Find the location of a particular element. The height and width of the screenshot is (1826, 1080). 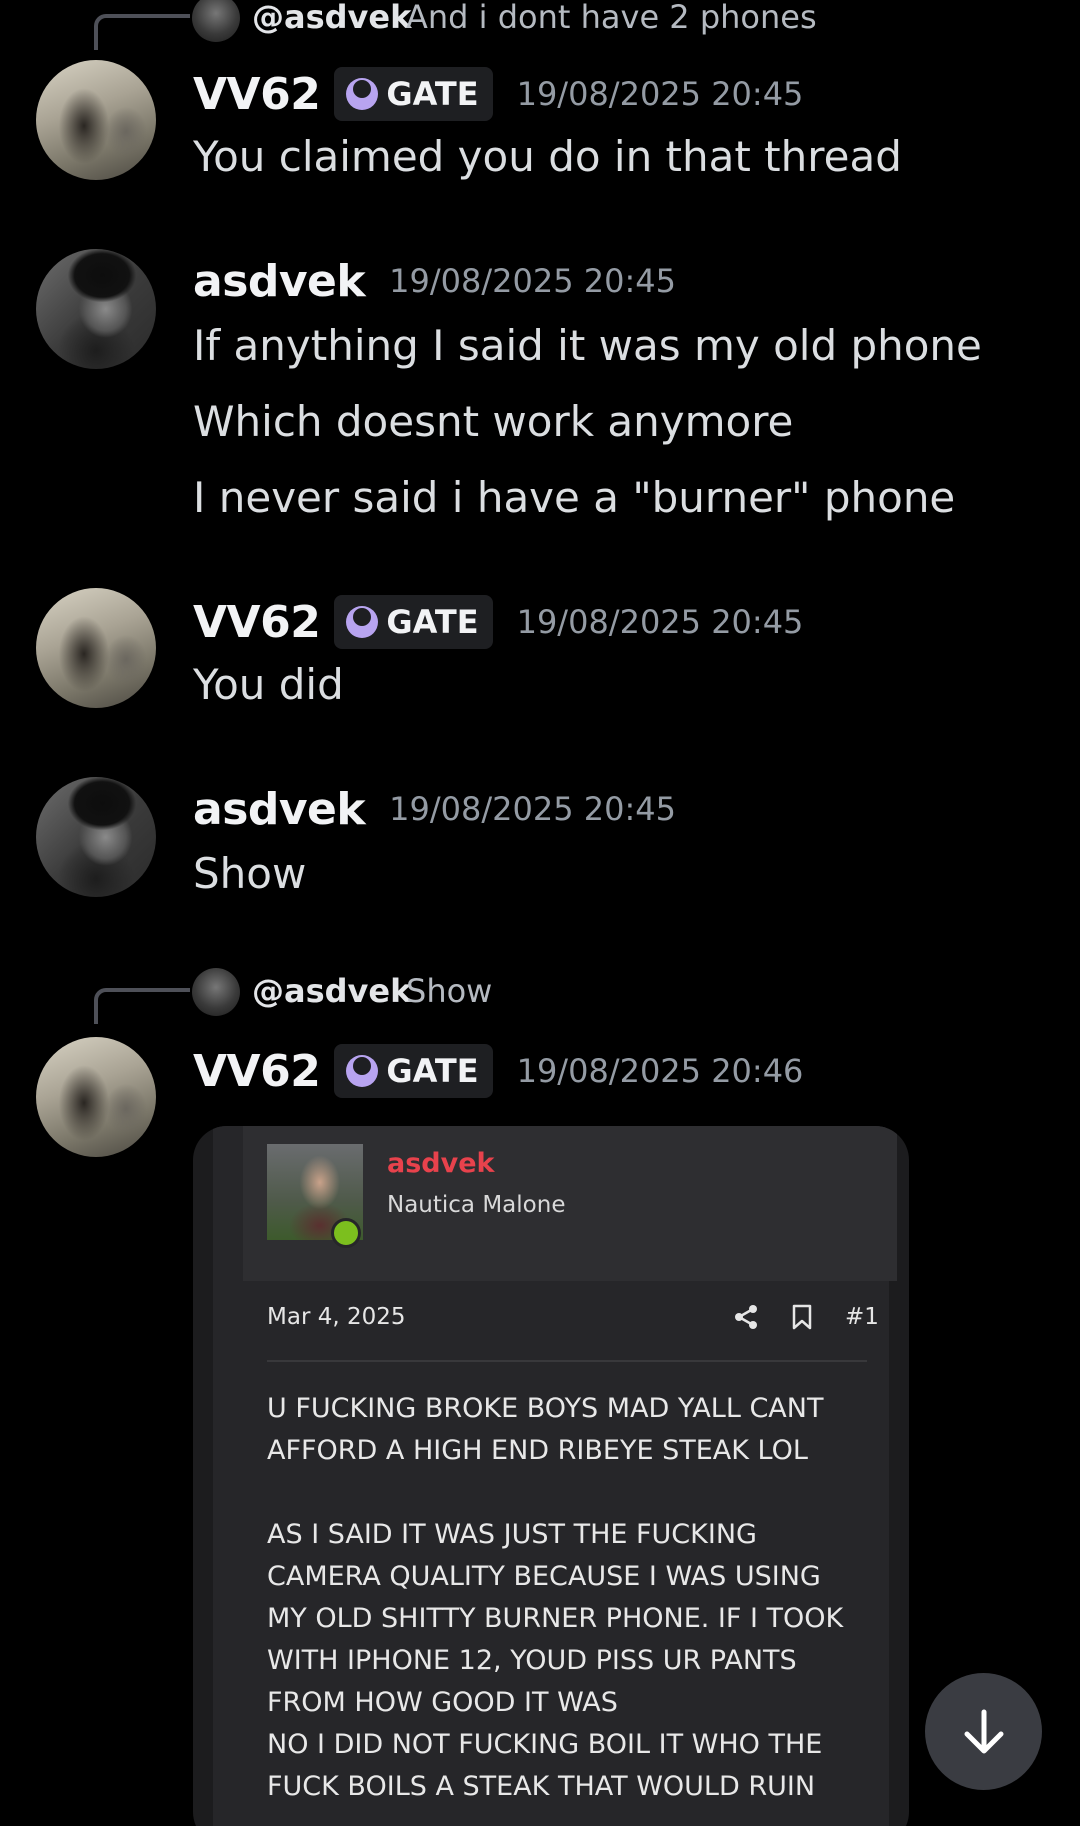

post-line: AS I SAID IT WAS JUST THE FUCKING is located at coordinates (512, 1534).